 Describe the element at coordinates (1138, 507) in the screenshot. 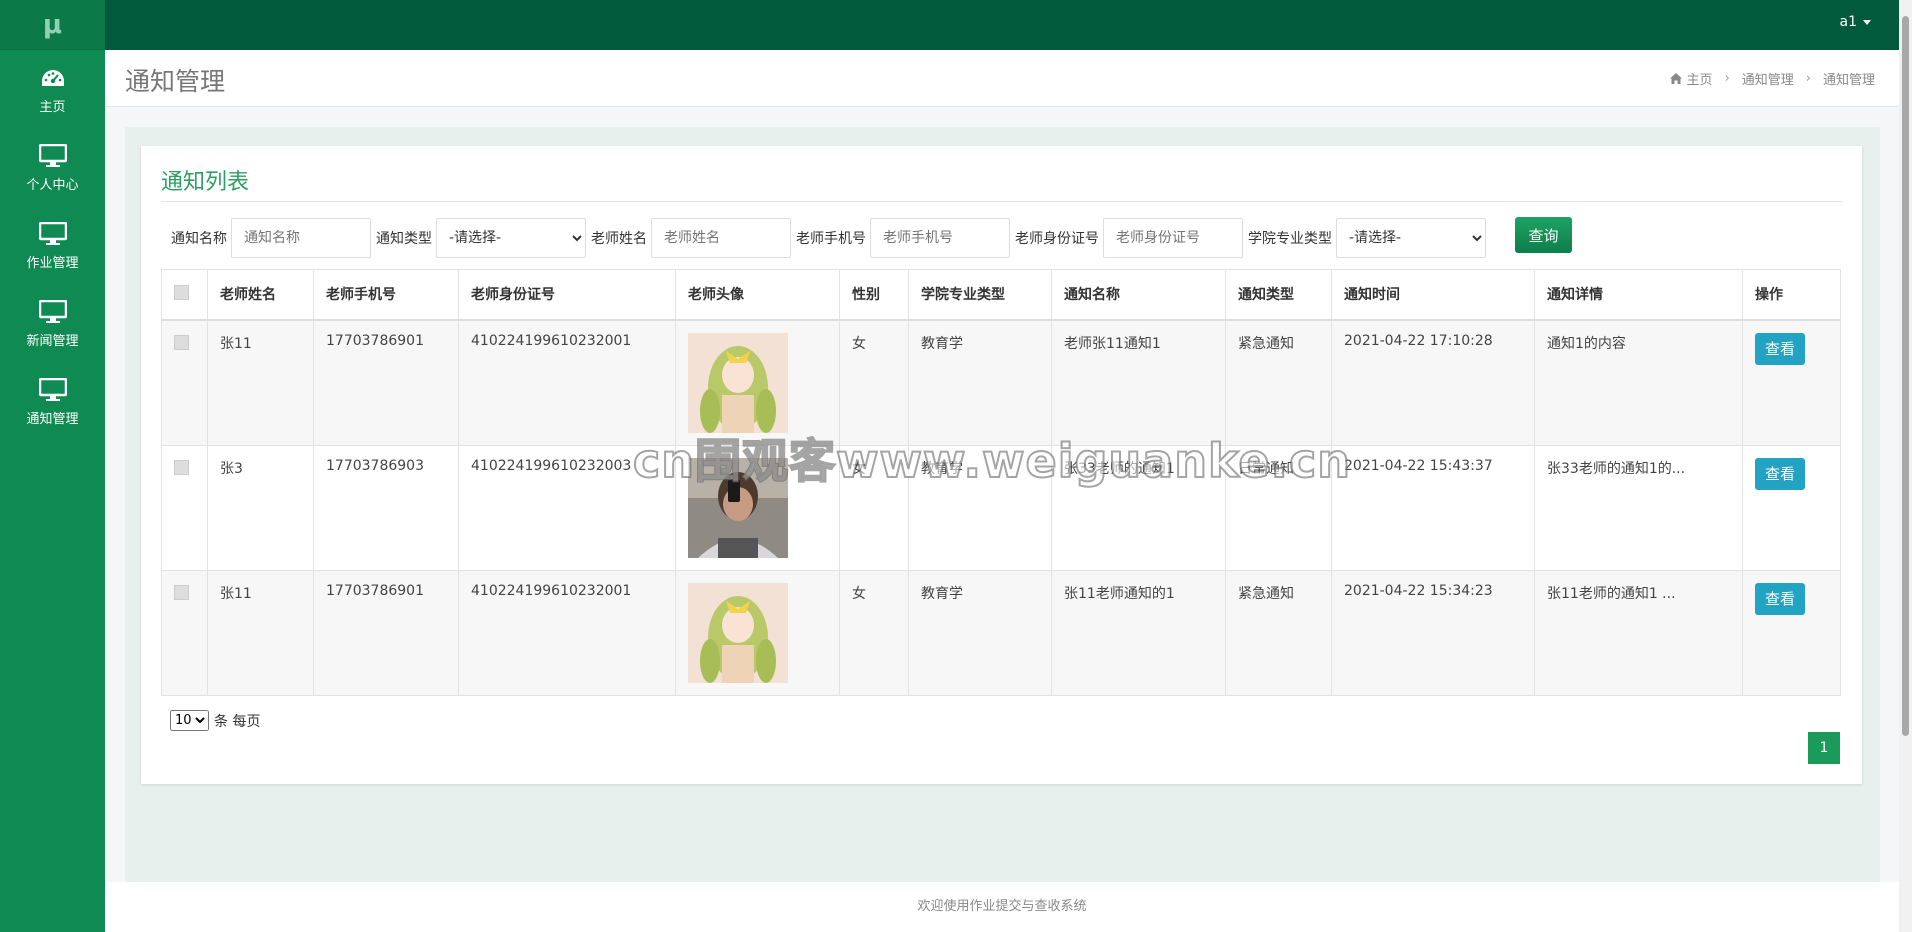

I see `notice-name-cell: 张33老师的通知1` at that location.